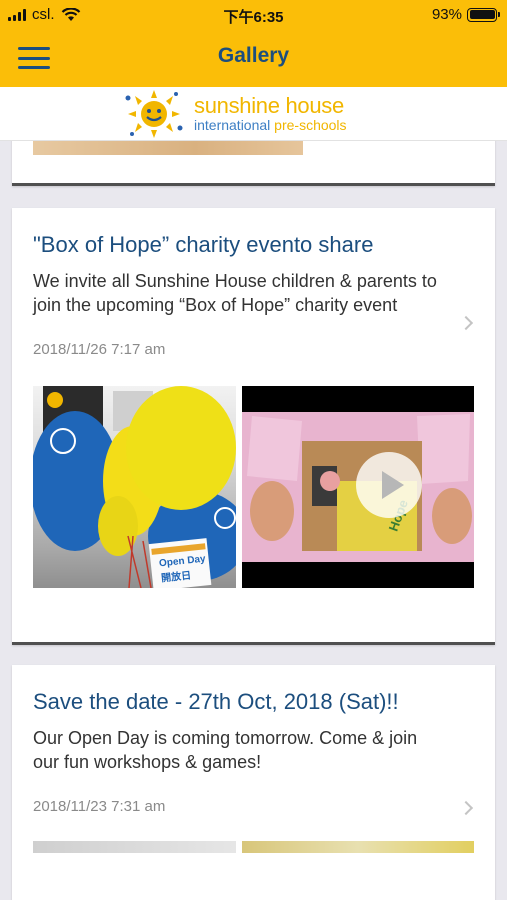 The height and width of the screenshot is (900, 507). What do you see at coordinates (134, 487) in the screenshot?
I see `balloons-photo: Open Day 開放日` at bounding box center [134, 487].